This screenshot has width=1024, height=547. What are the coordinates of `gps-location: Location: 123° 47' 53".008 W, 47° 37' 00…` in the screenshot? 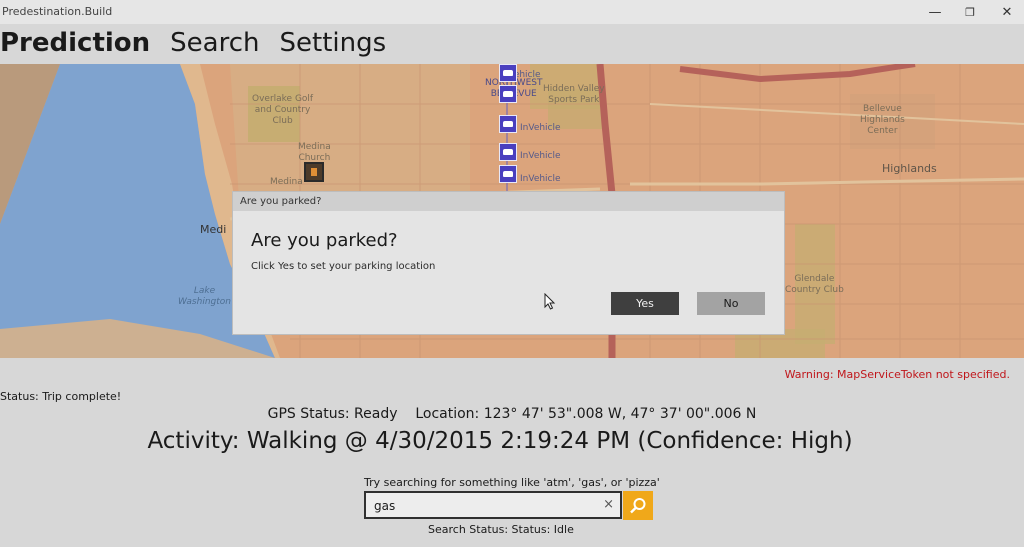 It's located at (586, 414).